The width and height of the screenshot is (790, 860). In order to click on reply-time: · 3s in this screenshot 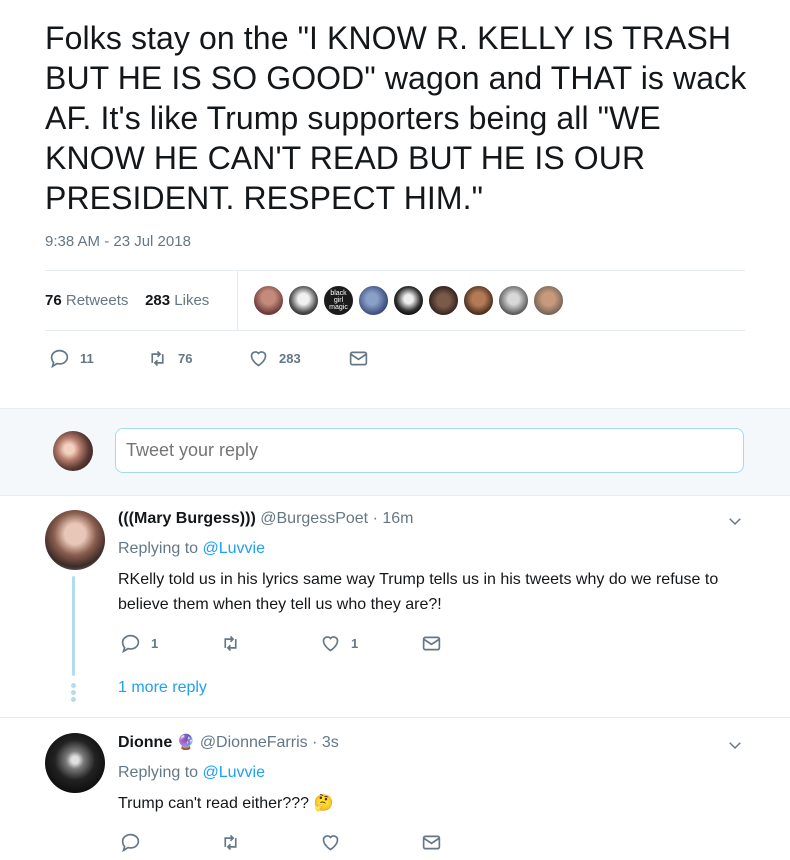, I will do `click(325, 742)`.